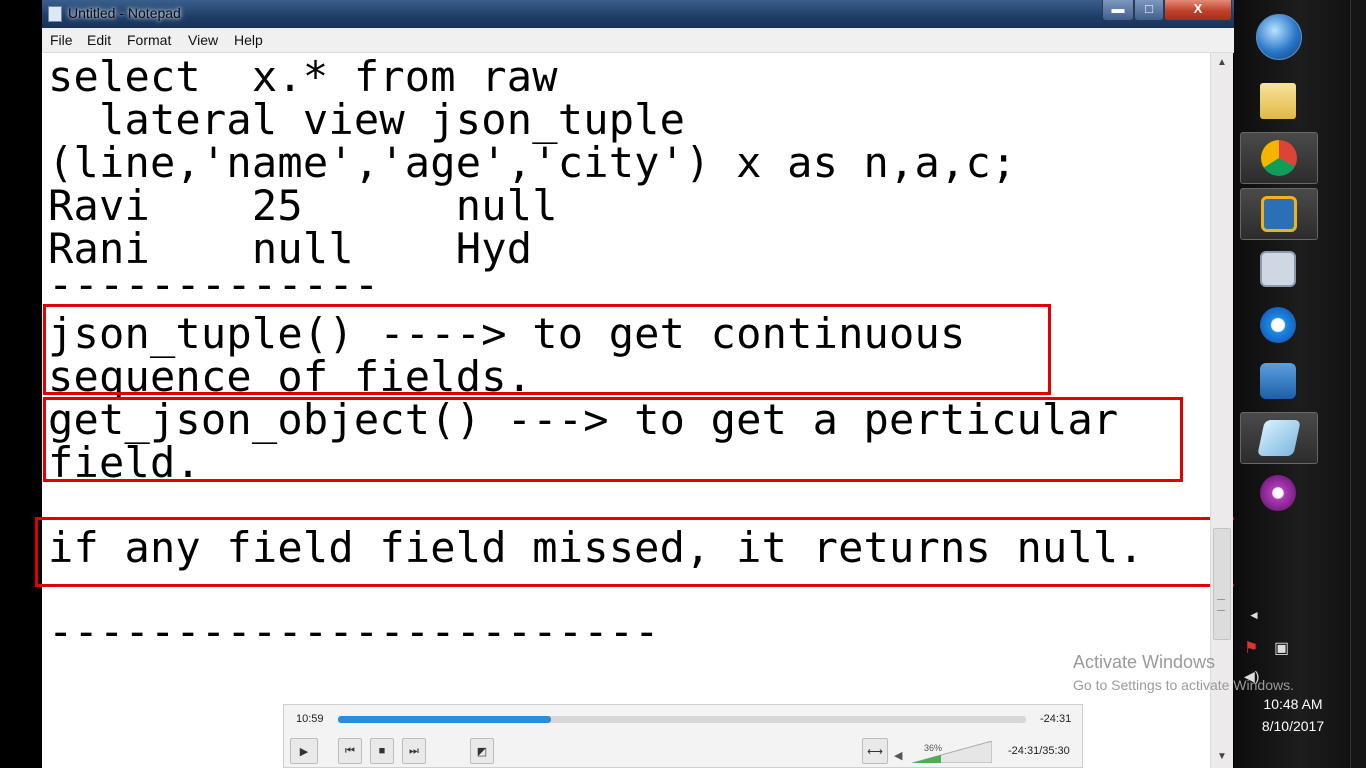 Image resolution: width=1366 pixels, height=768 pixels. What do you see at coordinates (638, 40) in the screenshot?
I see `menu-bar: File Edit Format View Help` at bounding box center [638, 40].